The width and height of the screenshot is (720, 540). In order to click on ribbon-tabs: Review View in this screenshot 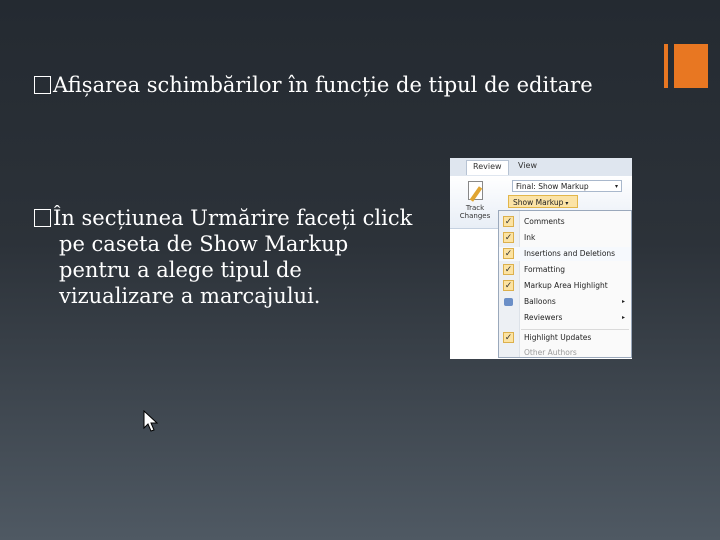, I will do `click(541, 167)`.